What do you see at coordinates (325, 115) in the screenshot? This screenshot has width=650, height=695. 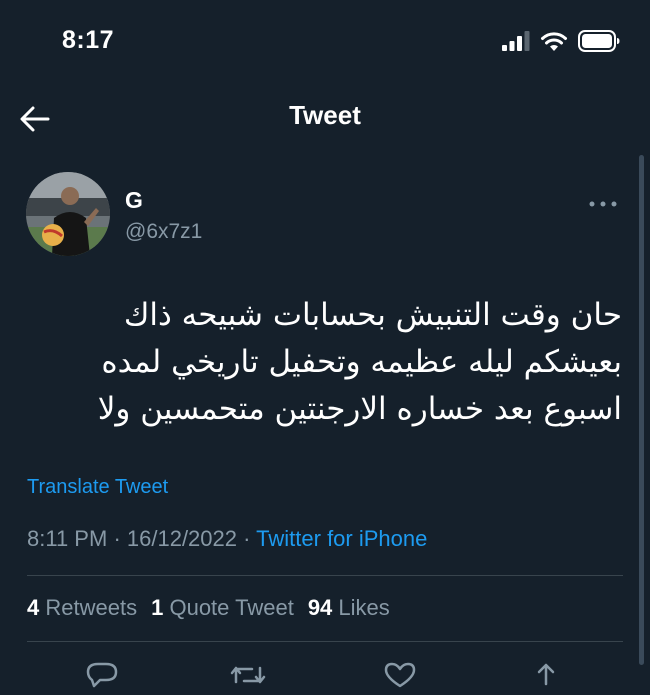 I see `page-title: Tweet` at bounding box center [325, 115].